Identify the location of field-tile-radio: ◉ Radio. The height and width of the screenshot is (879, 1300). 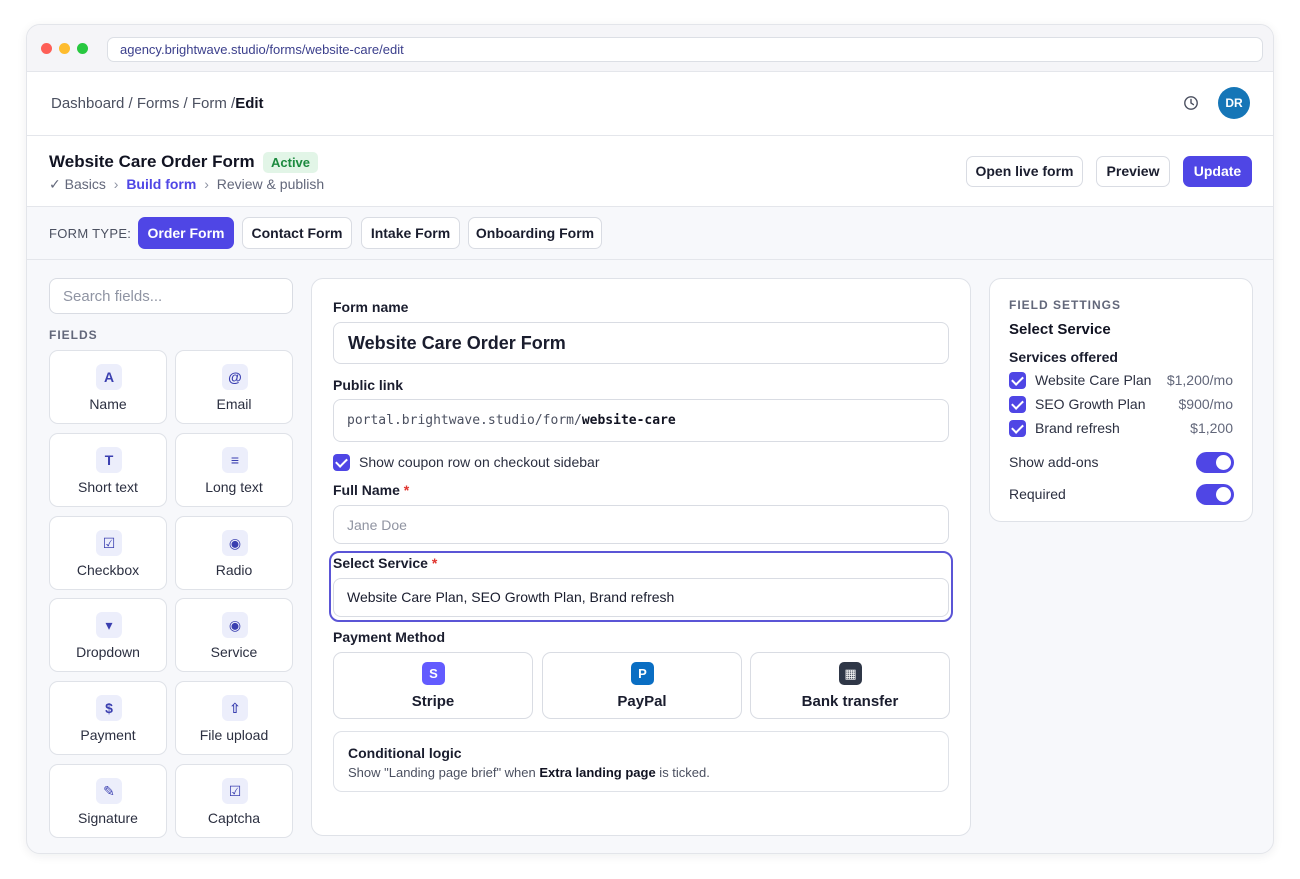
(234, 553).